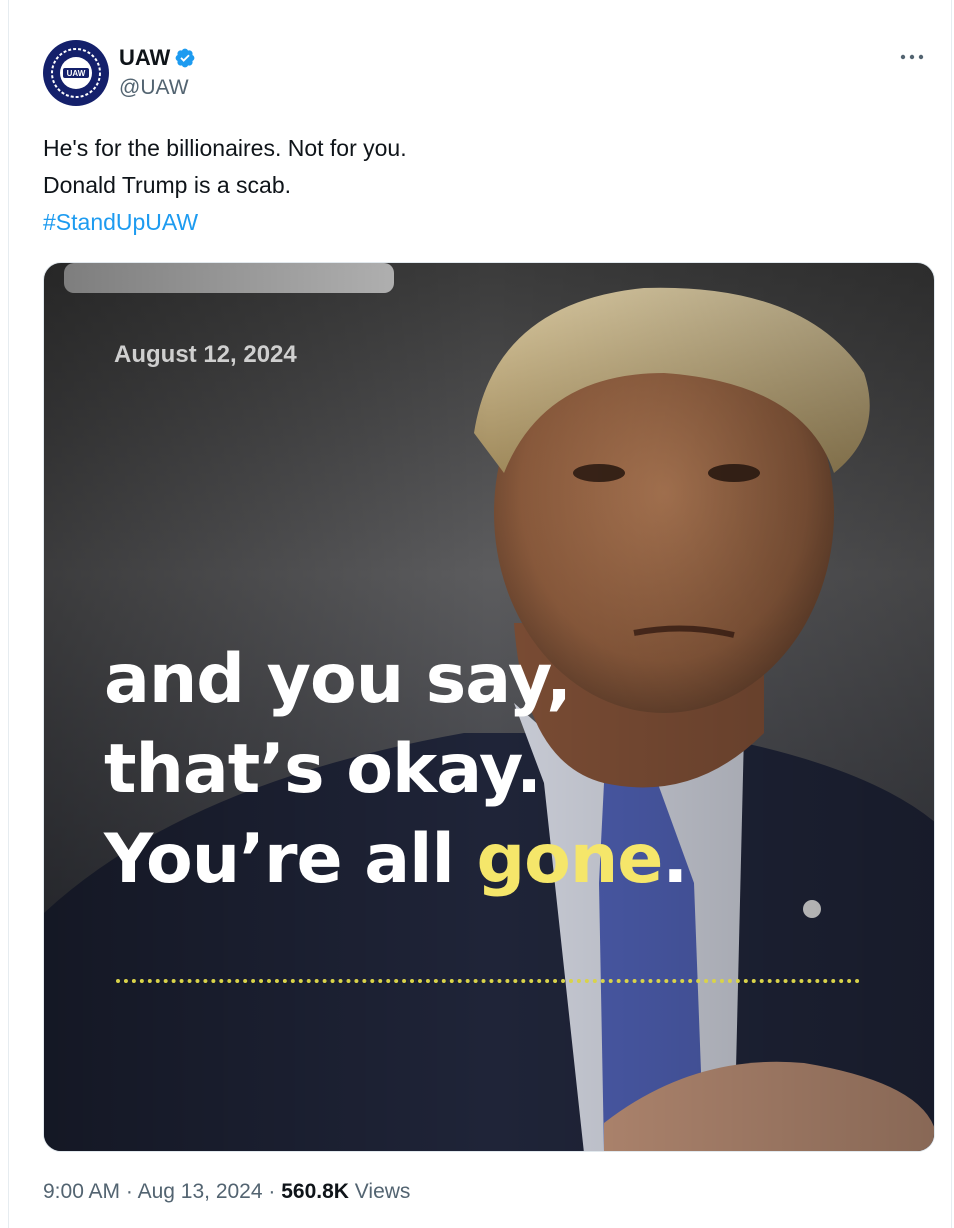 The width and height of the screenshot is (954, 1228). What do you see at coordinates (483, 222) in the screenshot?
I see `hashtag-link: #StandUpUAW` at bounding box center [483, 222].